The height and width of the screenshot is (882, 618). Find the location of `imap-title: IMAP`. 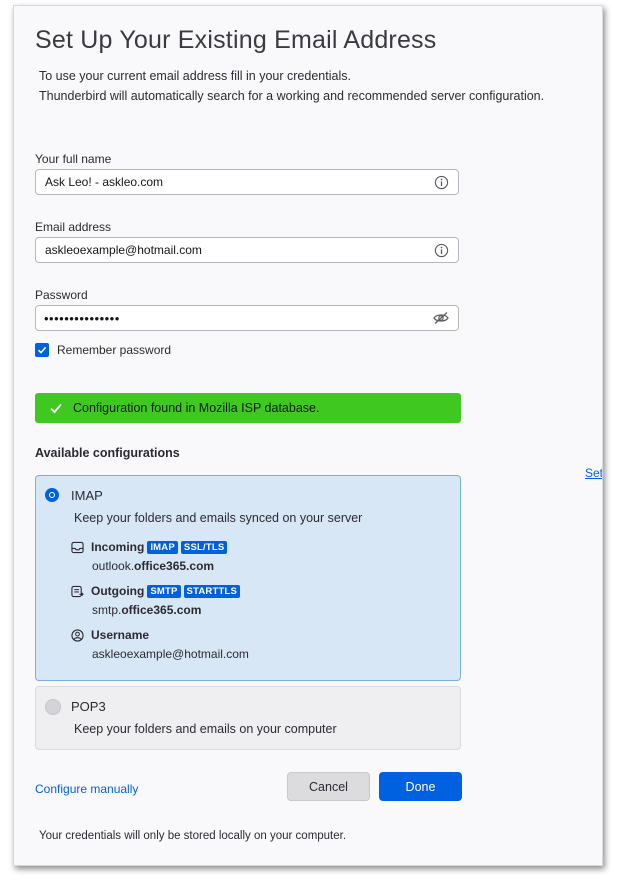

imap-title: IMAP is located at coordinates (87, 495).